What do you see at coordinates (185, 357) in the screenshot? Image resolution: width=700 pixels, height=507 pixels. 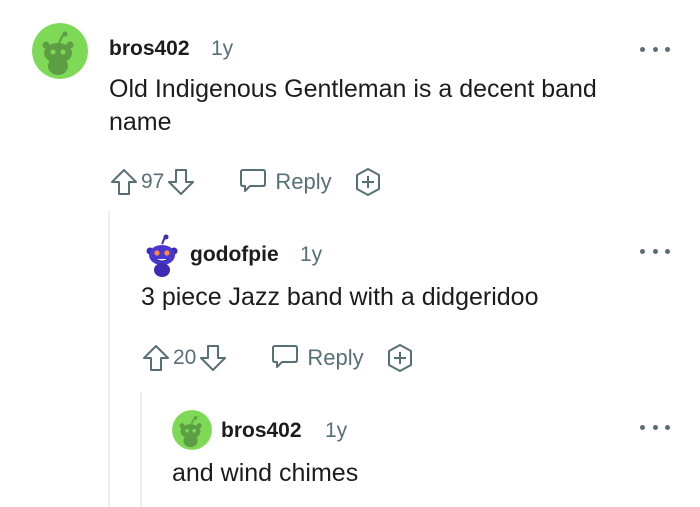 I see `vote-score: 20` at bounding box center [185, 357].